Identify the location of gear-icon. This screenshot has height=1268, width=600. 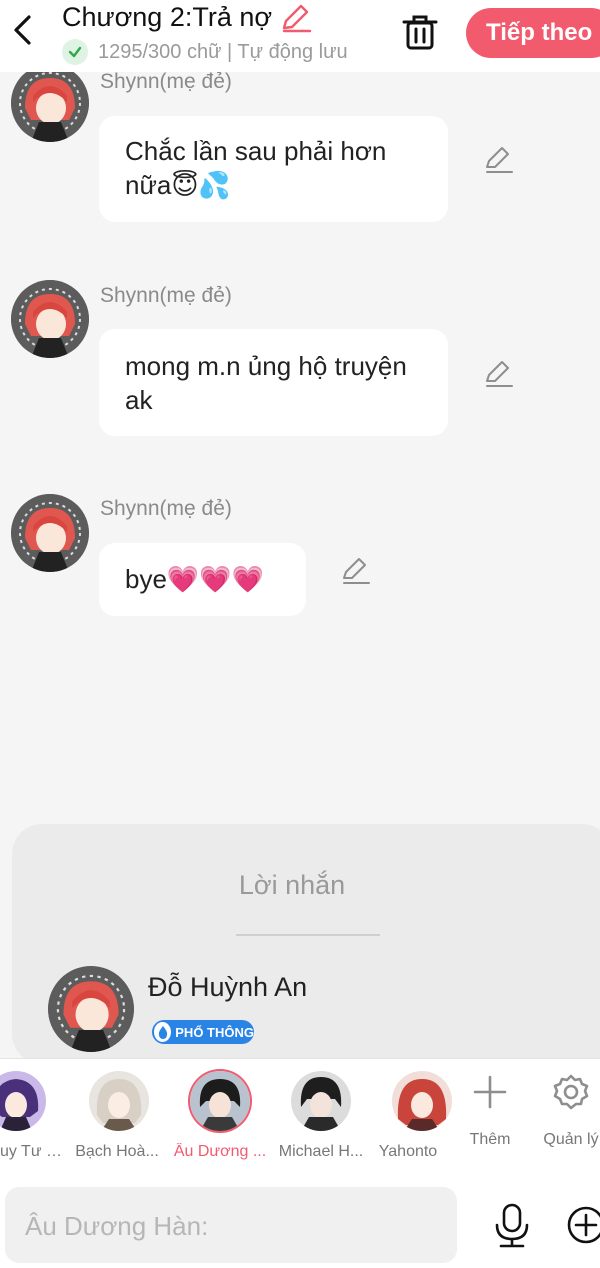
(571, 1092).